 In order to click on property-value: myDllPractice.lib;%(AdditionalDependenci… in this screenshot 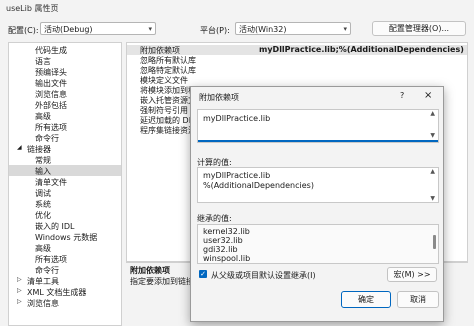, I will do `click(361, 49)`.